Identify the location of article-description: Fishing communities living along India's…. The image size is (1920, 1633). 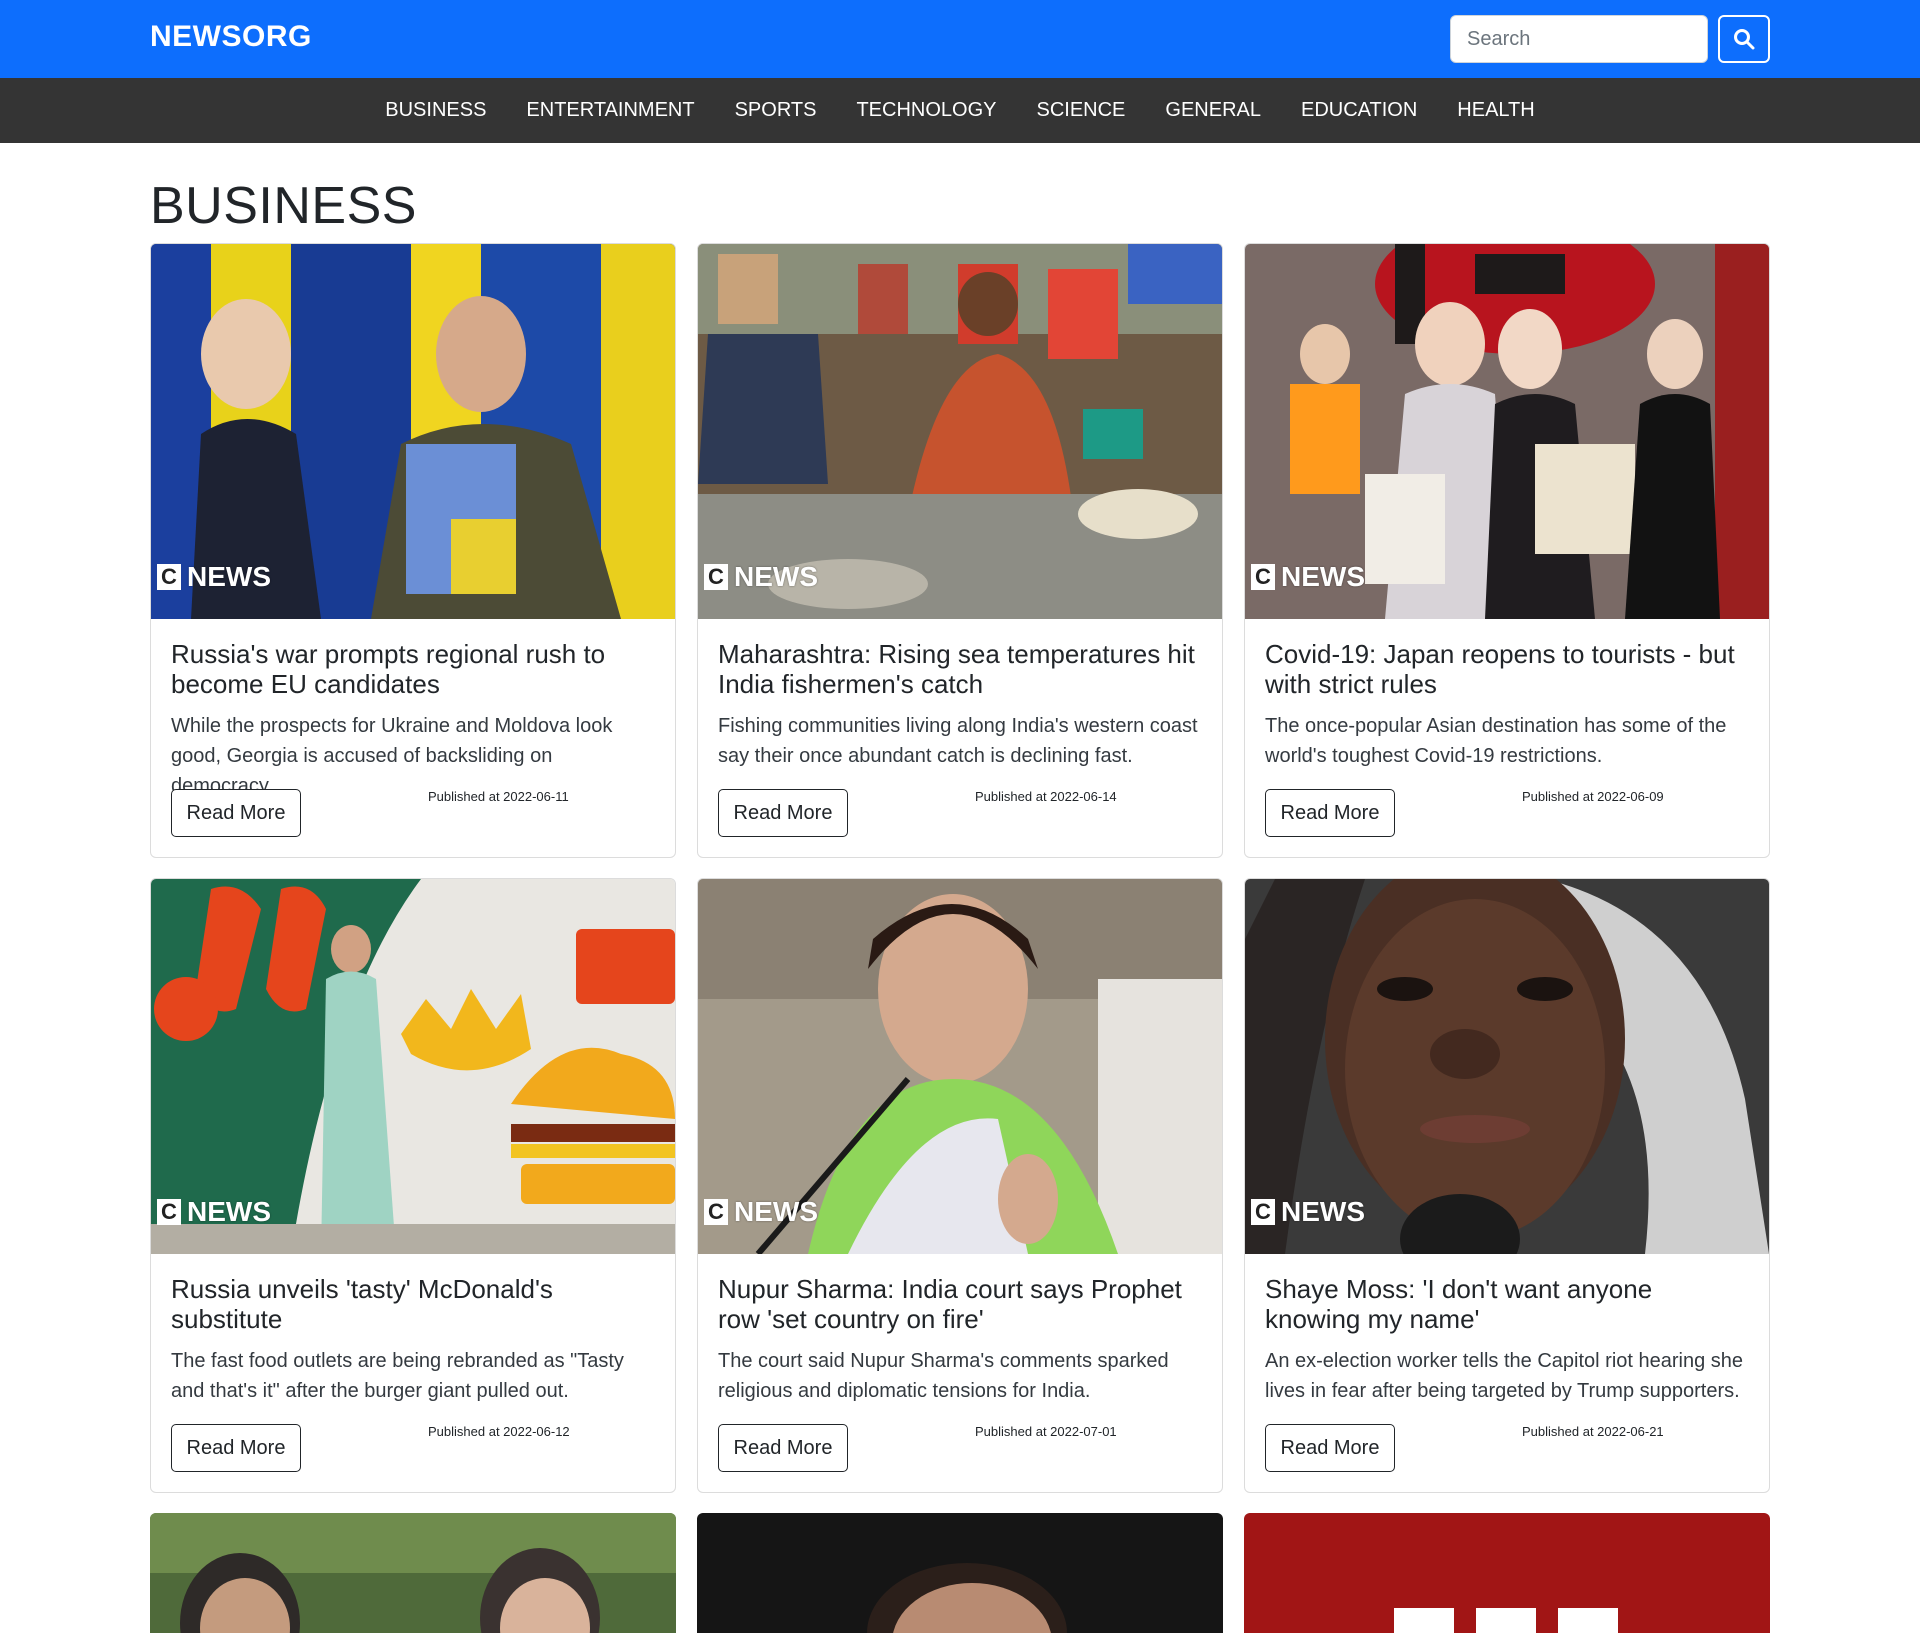
(958, 741).